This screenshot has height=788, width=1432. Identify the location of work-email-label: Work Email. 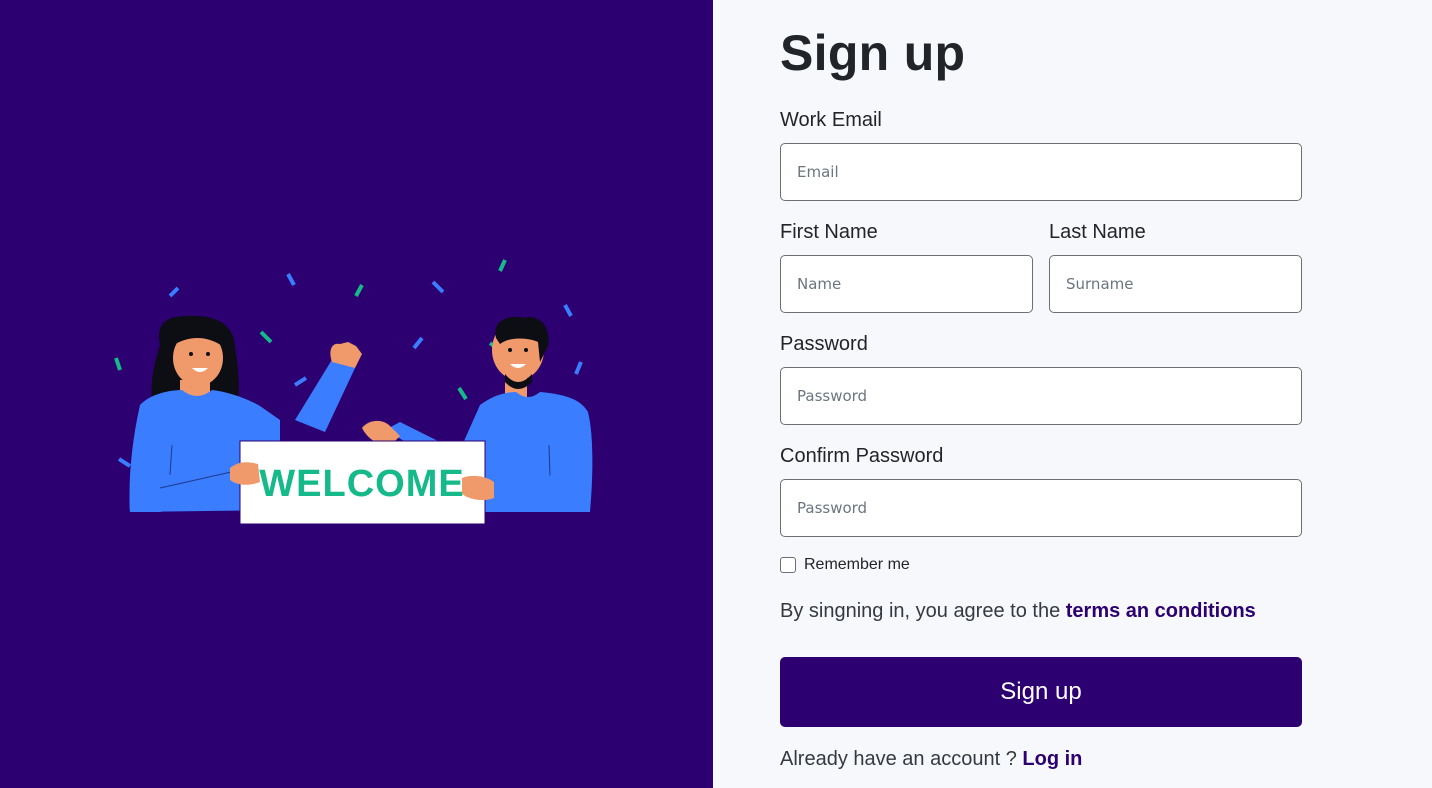
(831, 120).